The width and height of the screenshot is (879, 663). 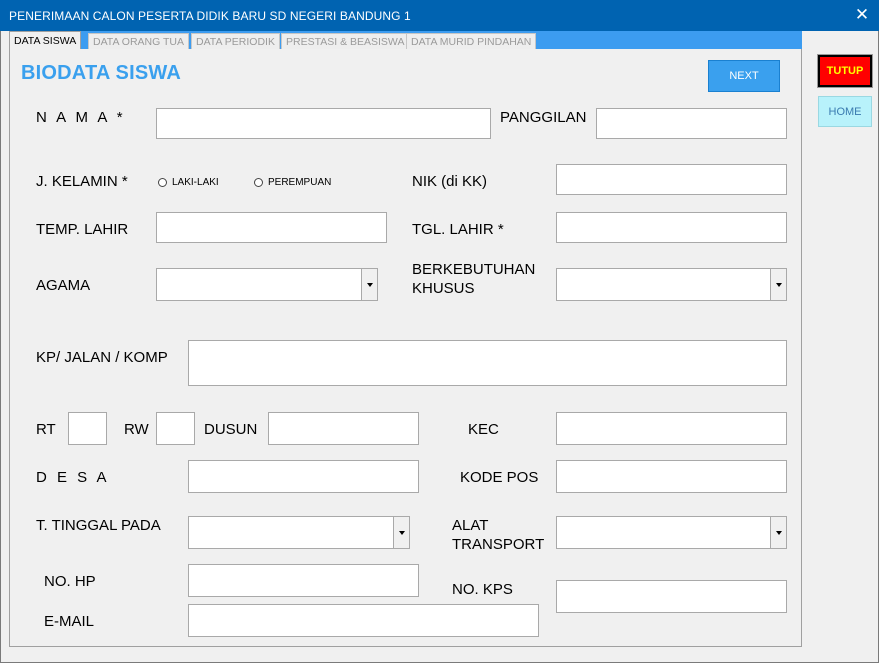 What do you see at coordinates (543, 117) in the screenshot?
I see `panggilan-label: PANGGILAN` at bounding box center [543, 117].